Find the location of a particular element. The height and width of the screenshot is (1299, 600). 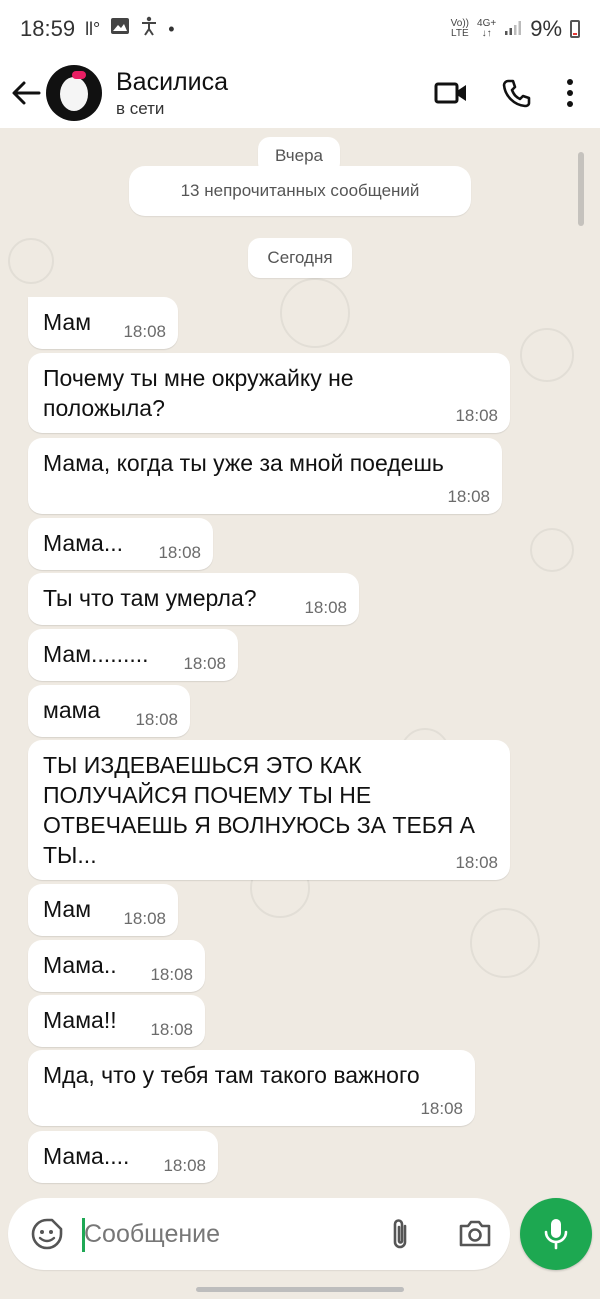

unread-messages-banner: 13 непрочитанных сообщений is located at coordinates (300, 191).